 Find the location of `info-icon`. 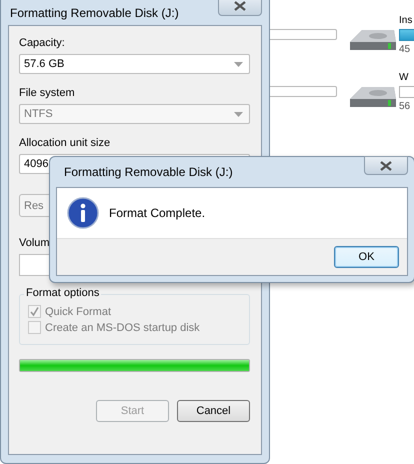

info-icon is located at coordinates (83, 213).